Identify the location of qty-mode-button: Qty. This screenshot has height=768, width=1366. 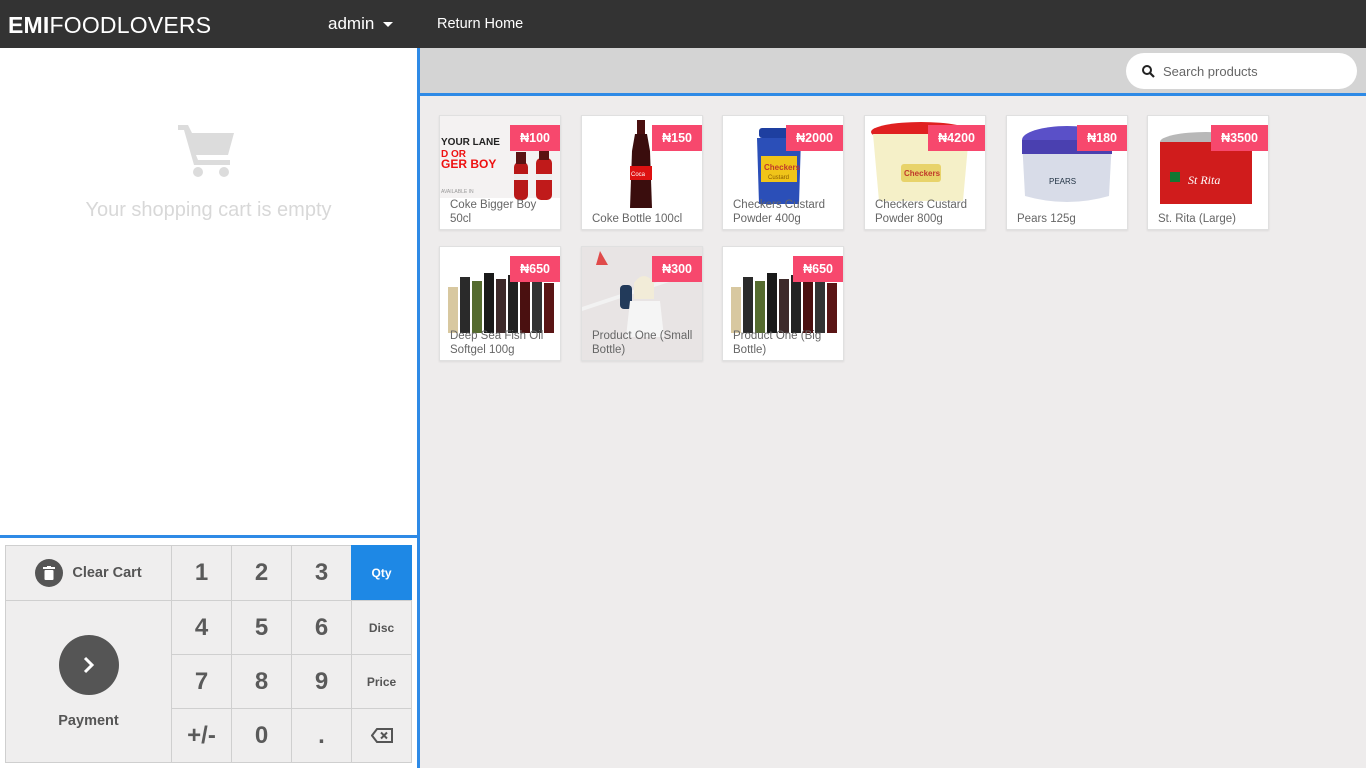
(381, 573).